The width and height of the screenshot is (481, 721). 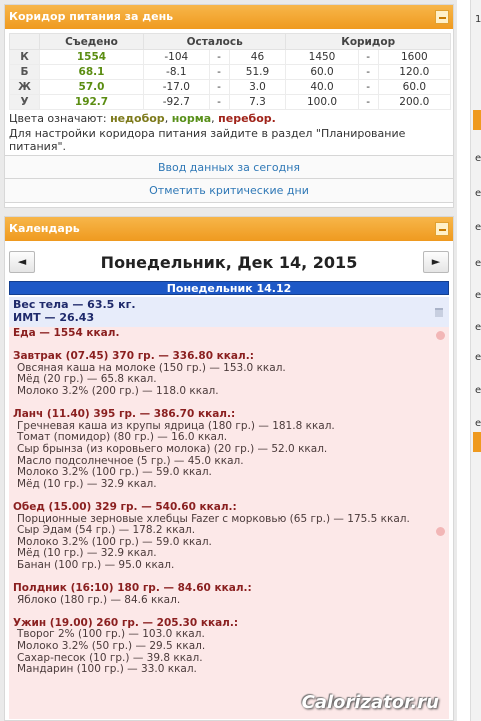 What do you see at coordinates (166, 118) in the screenshot?
I see `legend-sep-1: ,` at bounding box center [166, 118].